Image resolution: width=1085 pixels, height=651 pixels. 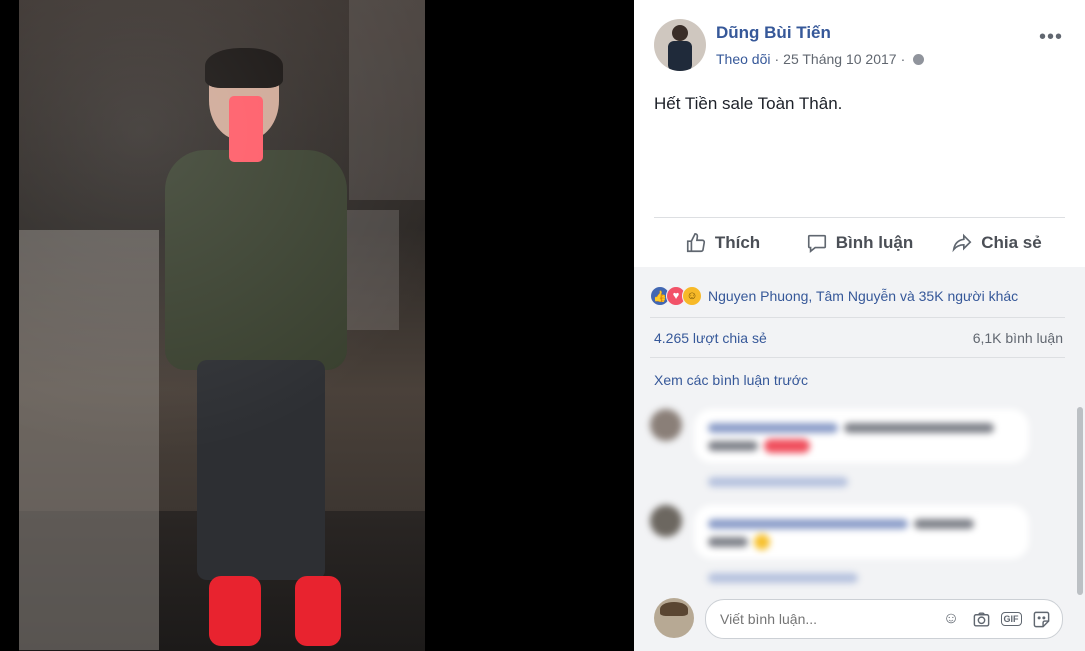 What do you see at coordinates (1051, 37) in the screenshot?
I see `more-icon: •••` at bounding box center [1051, 37].